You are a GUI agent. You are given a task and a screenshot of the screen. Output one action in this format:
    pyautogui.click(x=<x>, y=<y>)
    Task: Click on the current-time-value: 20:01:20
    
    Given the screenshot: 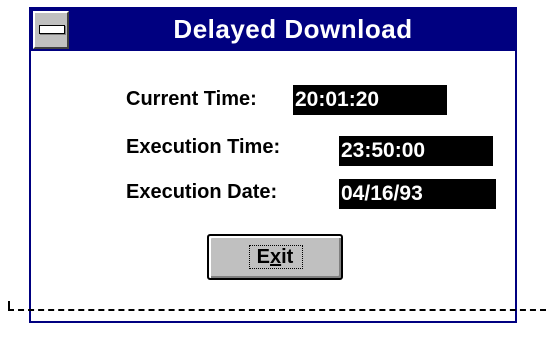 What is the action you would take?
    pyautogui.click(x=370, y=100)
    